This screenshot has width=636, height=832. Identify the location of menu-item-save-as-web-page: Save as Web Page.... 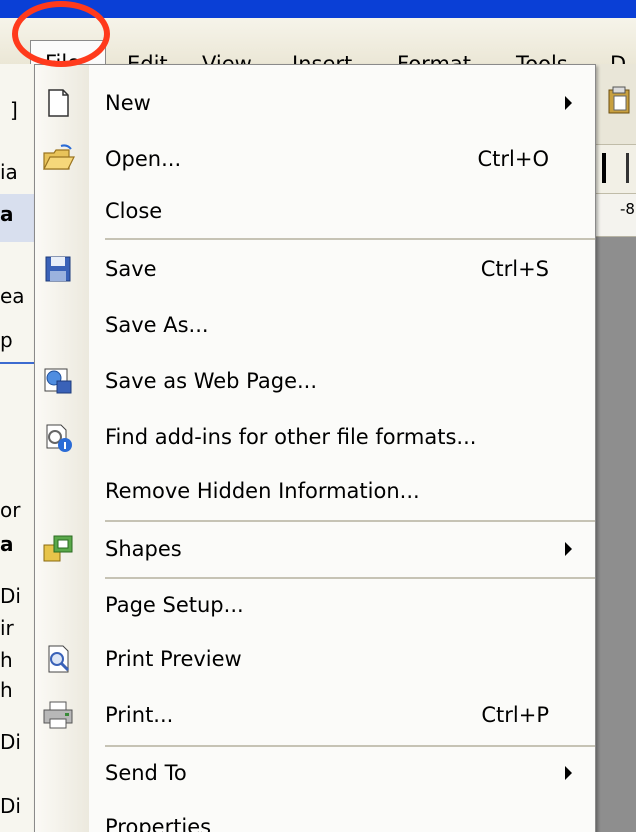
(315, 381).